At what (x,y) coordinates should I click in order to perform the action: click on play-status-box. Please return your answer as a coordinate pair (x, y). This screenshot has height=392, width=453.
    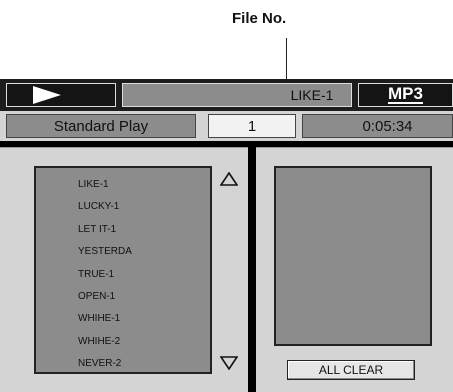
    Looking at the image, I should click on (61, 95).